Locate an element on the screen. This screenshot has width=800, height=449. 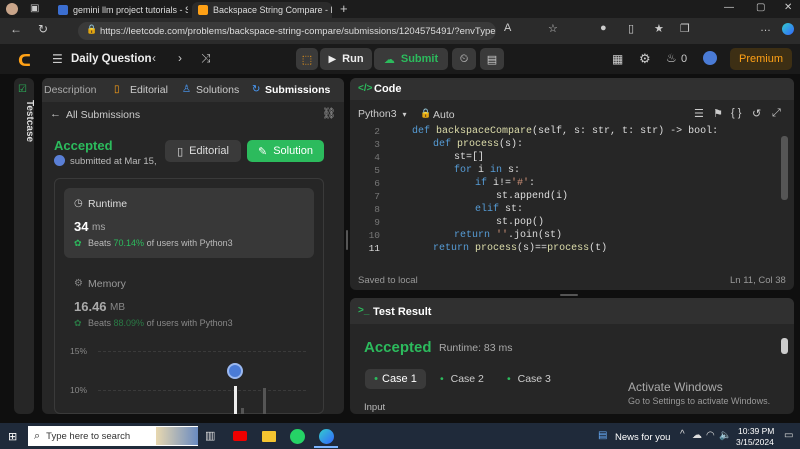
maximize-icon: ▢ is located at coordinates (760, 7).